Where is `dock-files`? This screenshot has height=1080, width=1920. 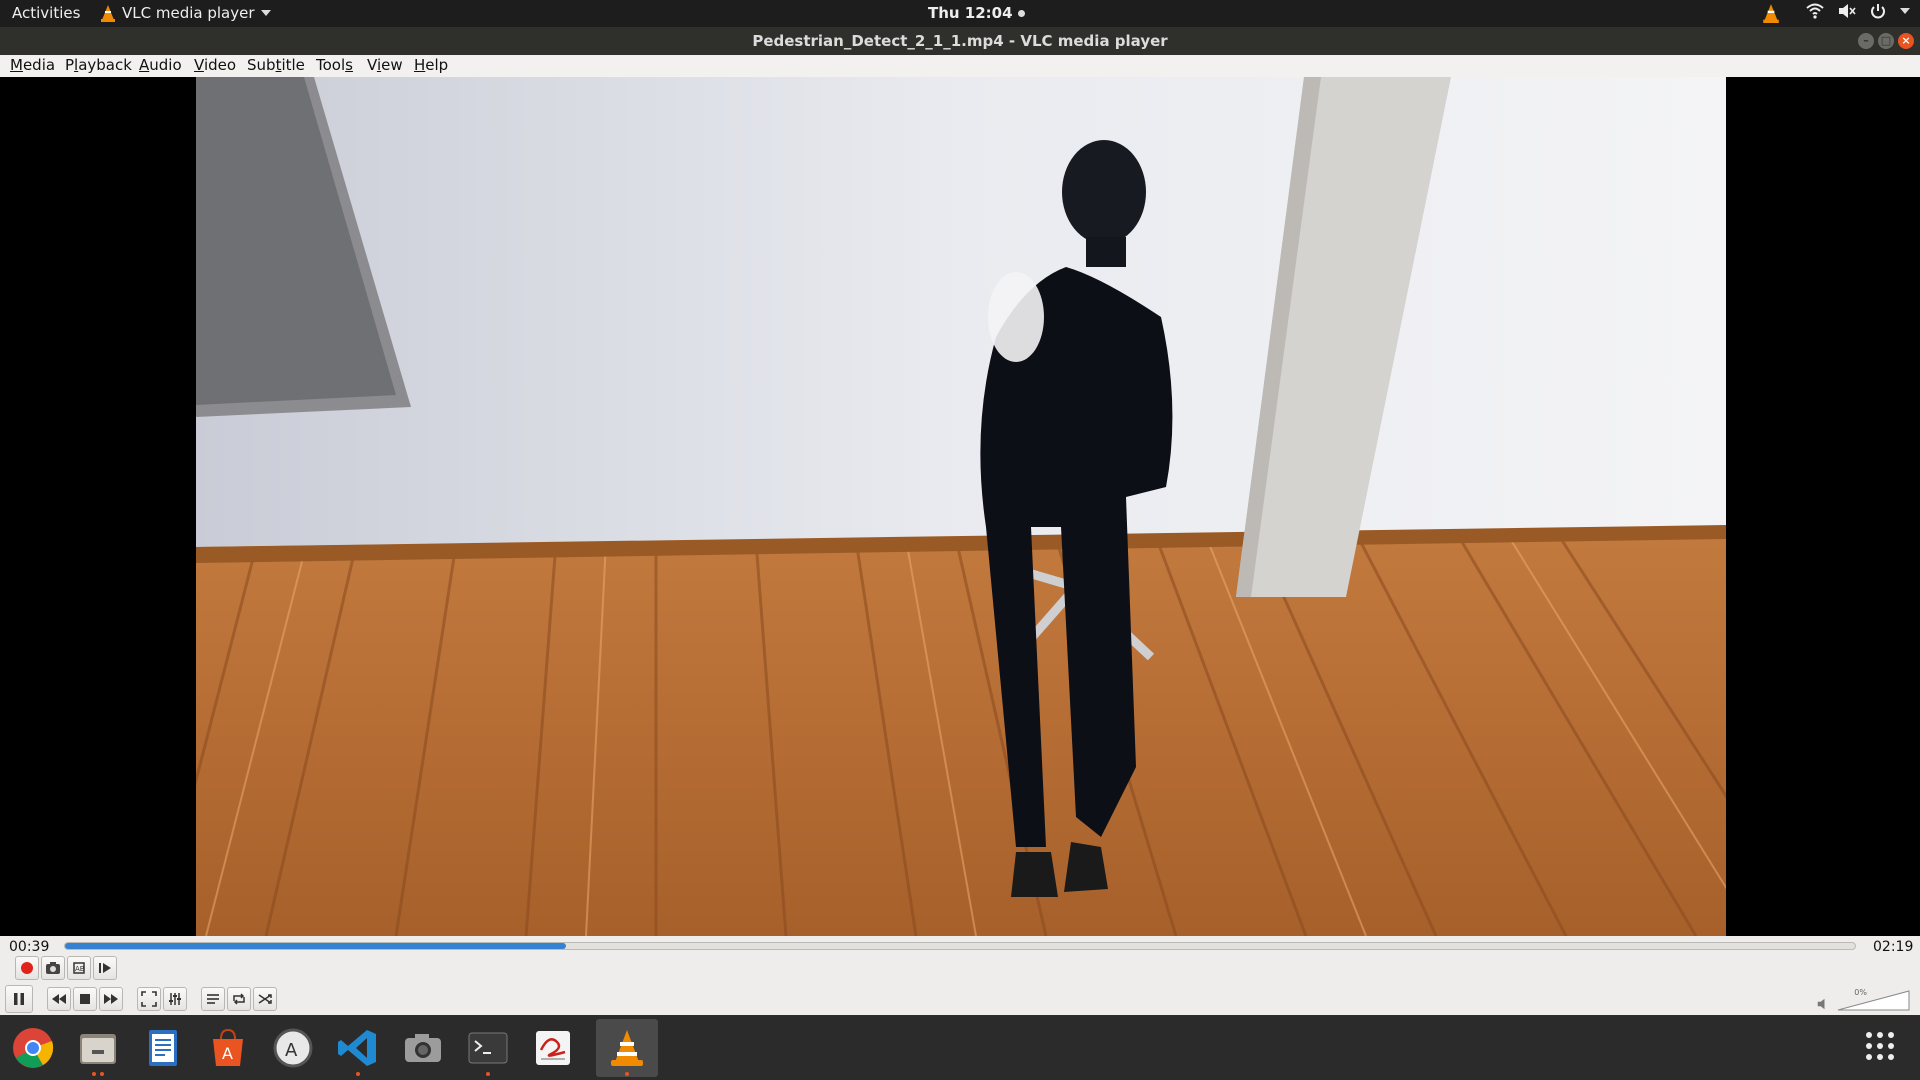 dock-files is located at coordinates (98, 1048).